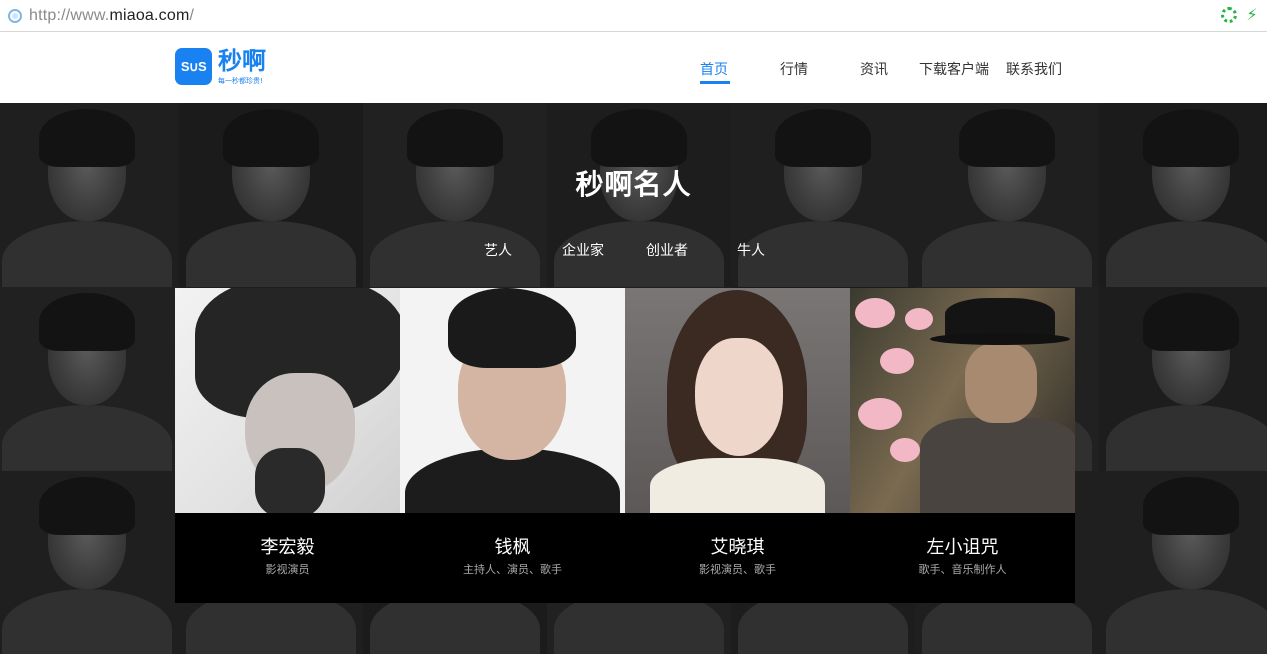  Describe the element at coordinates (287, 569) in the screenshot. I see `celebrity-role: 影视演员` at that location.